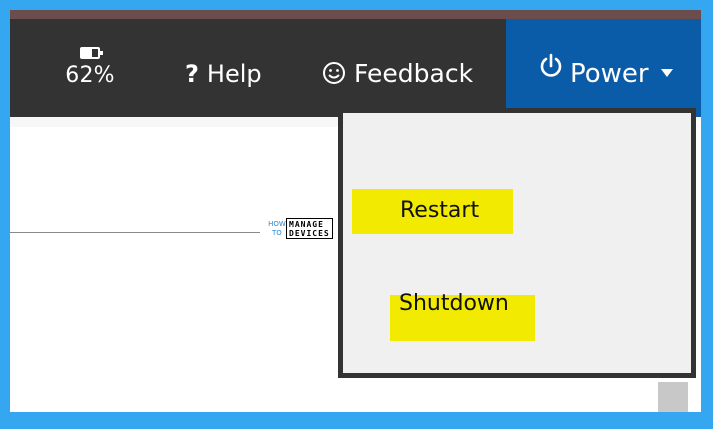 The image size is (713, 429). Describe the element at coordinates (234, 74) in the screenshot. I see `help-label: Help` at that location.